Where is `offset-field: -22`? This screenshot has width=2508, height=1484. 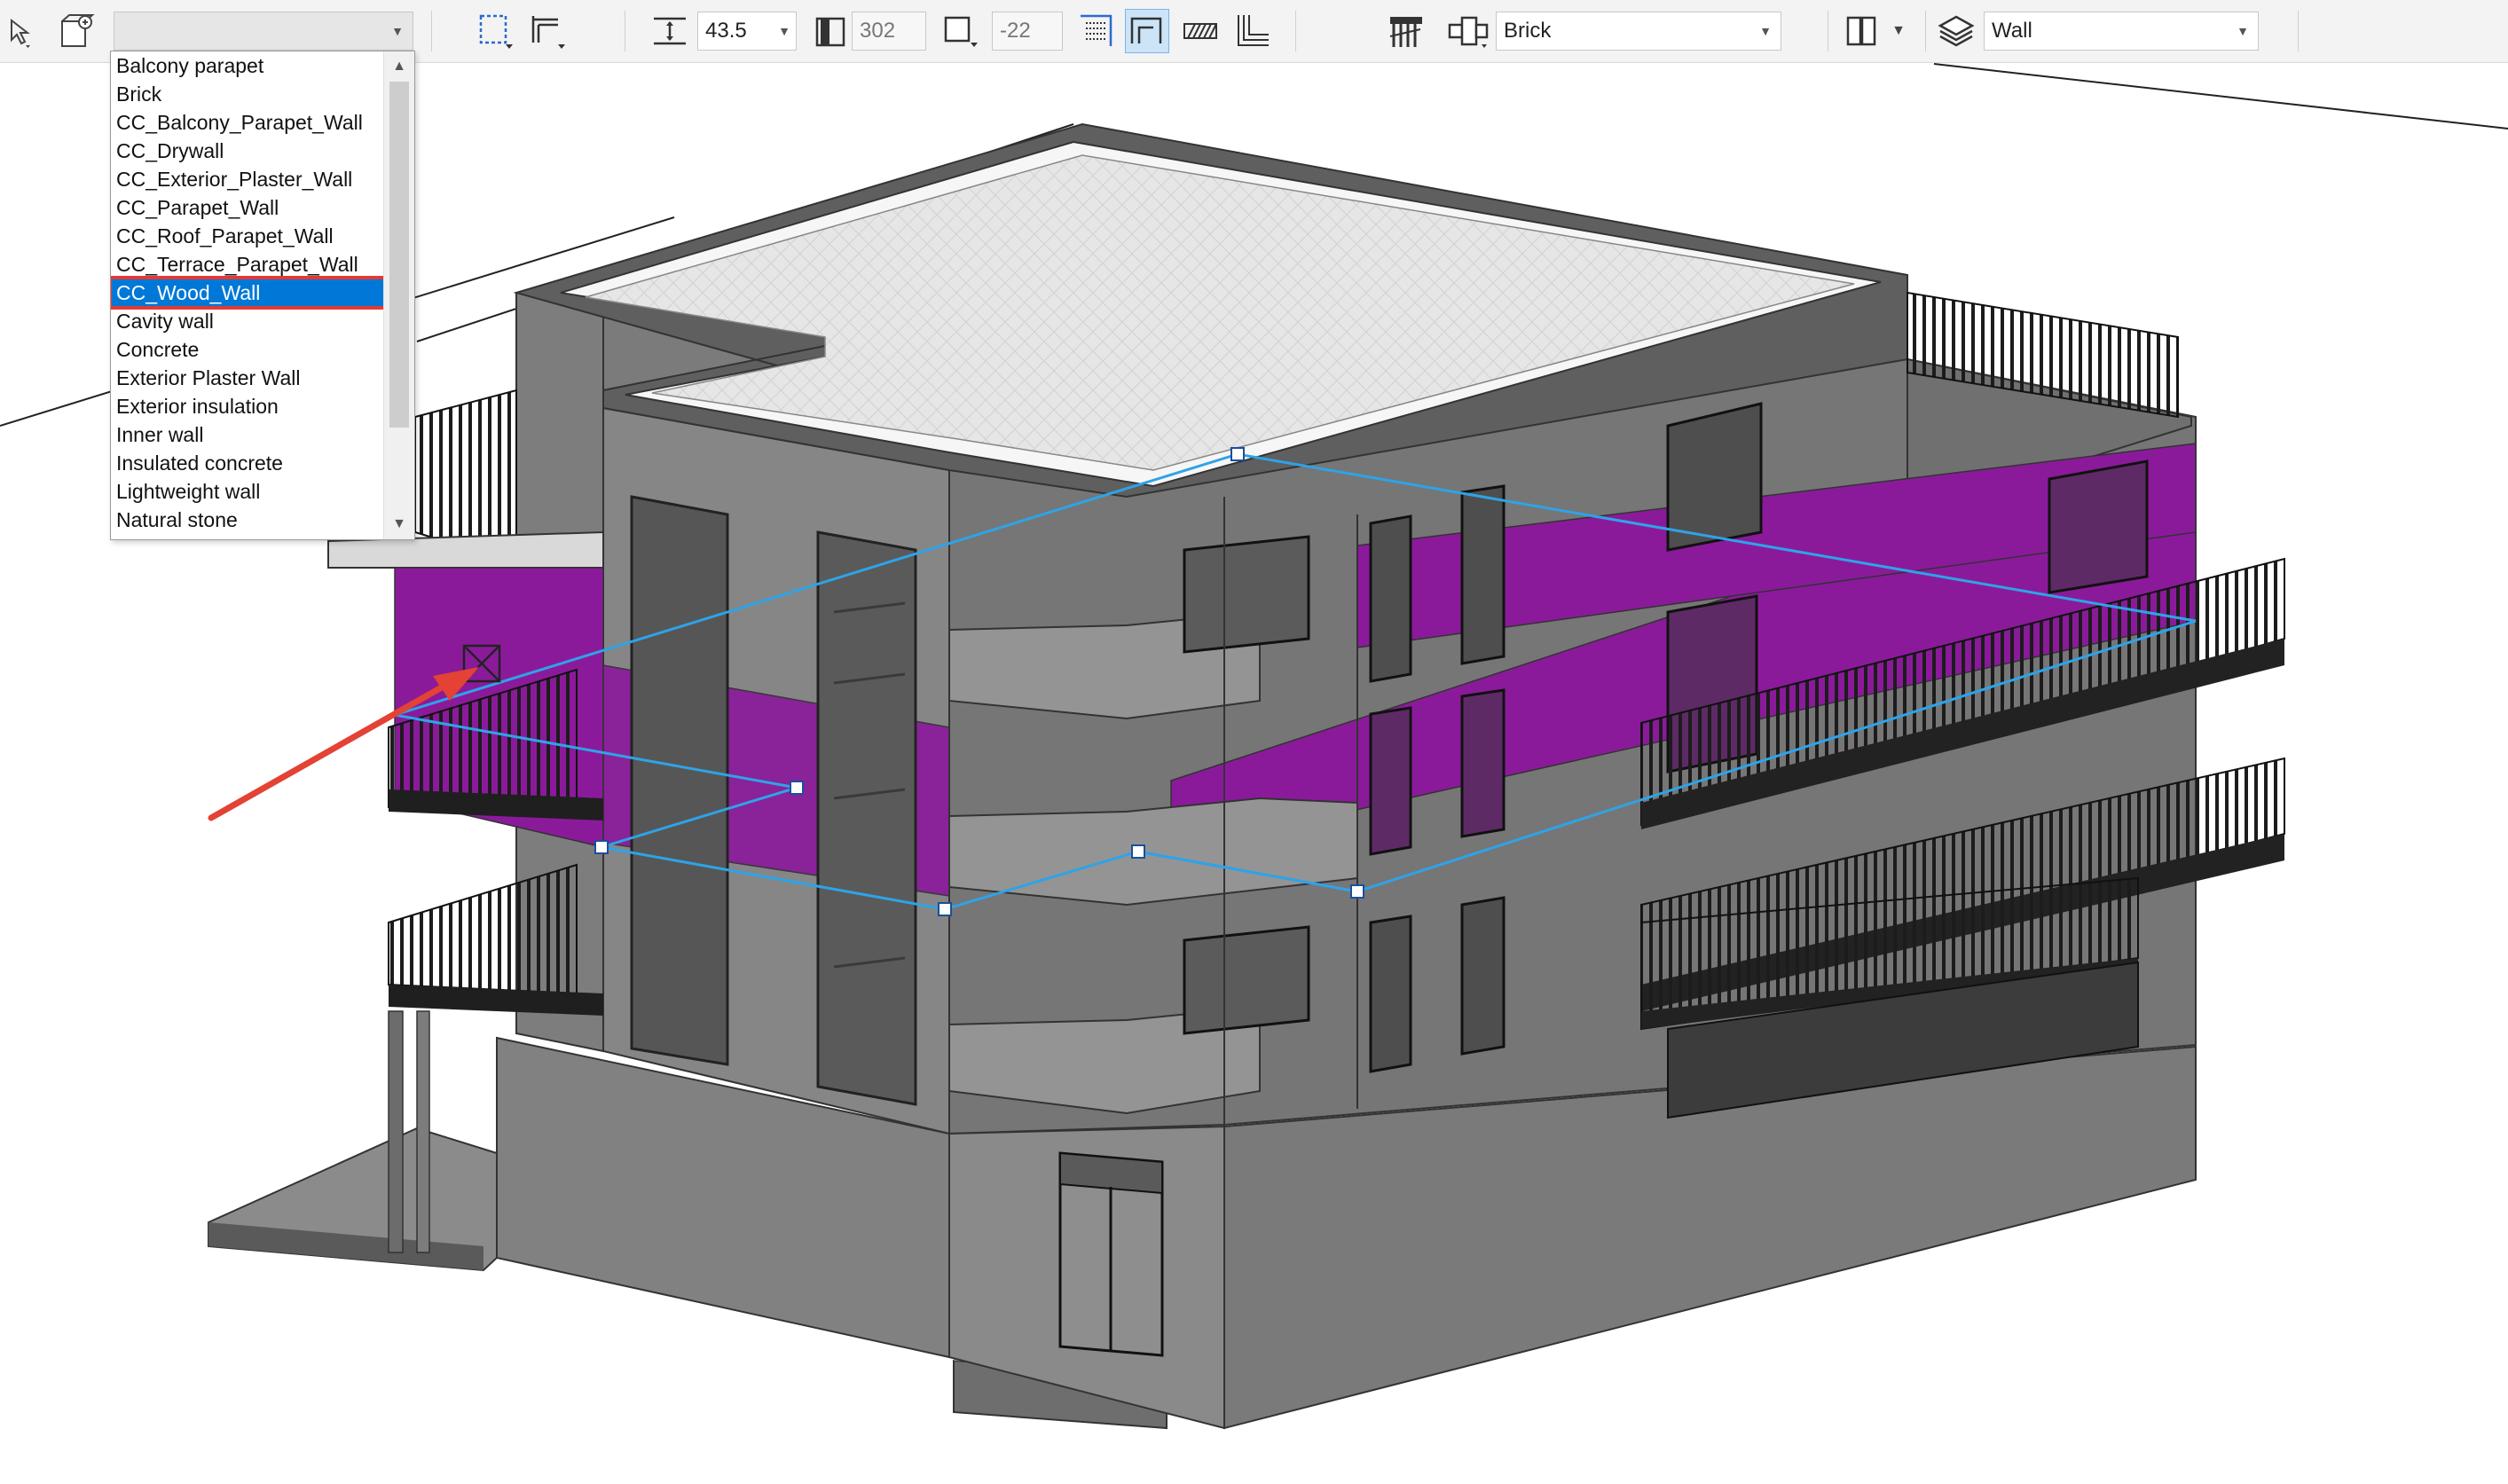
offset-field: -22 is located at coordinates (1027, 31).